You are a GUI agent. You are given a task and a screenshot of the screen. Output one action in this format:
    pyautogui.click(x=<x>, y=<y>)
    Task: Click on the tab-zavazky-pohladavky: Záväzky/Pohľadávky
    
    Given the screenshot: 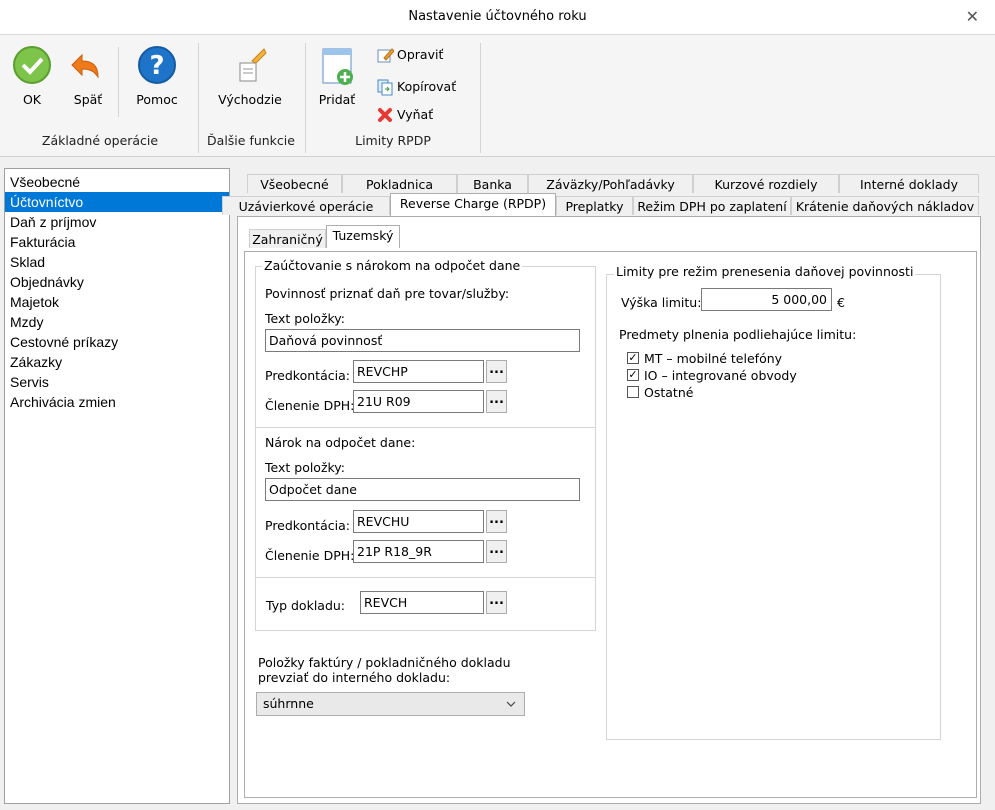 What is the action you would take?
    pyautogui.click(x=610, y=183)
    